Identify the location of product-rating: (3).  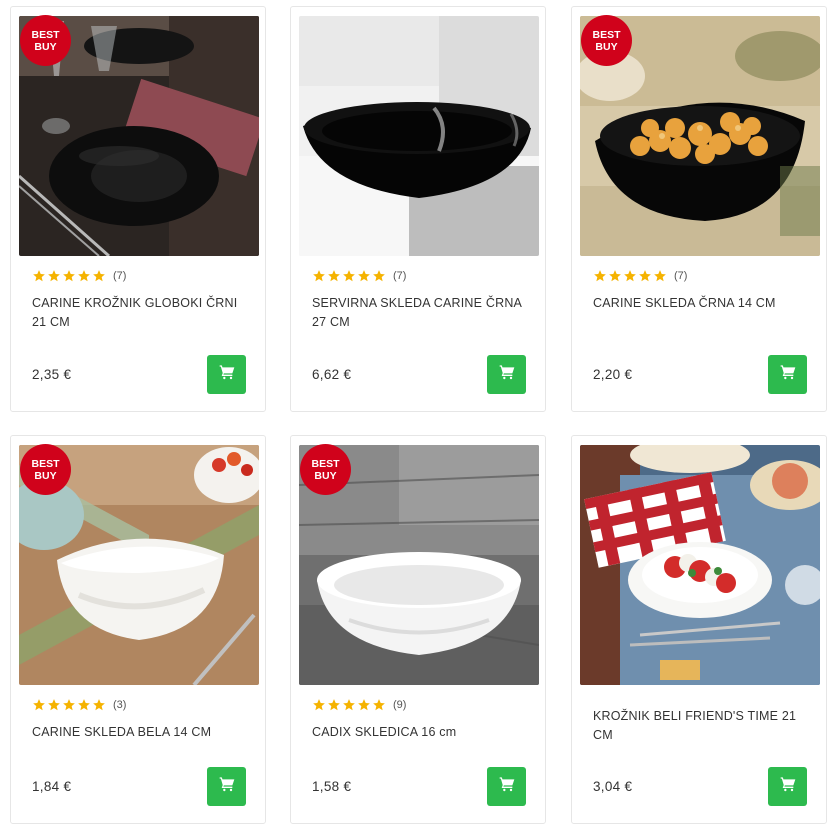
(79, 705).